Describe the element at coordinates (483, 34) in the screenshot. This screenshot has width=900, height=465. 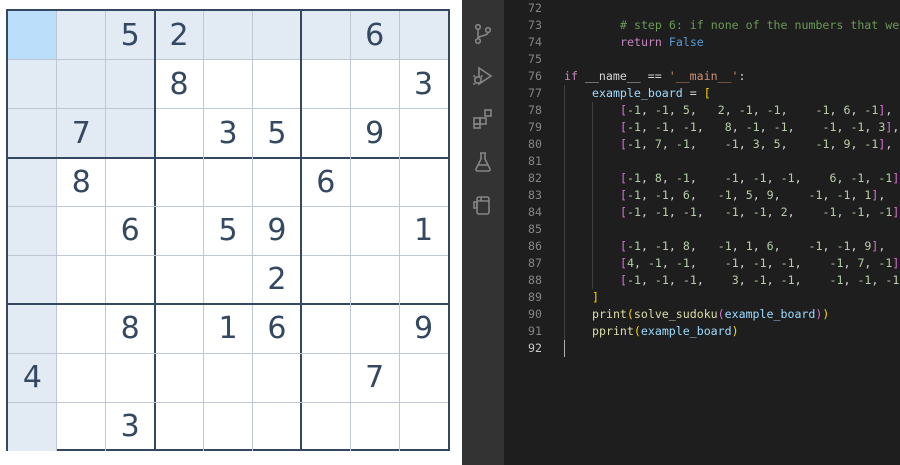
I see `source-control-icon` at that location.